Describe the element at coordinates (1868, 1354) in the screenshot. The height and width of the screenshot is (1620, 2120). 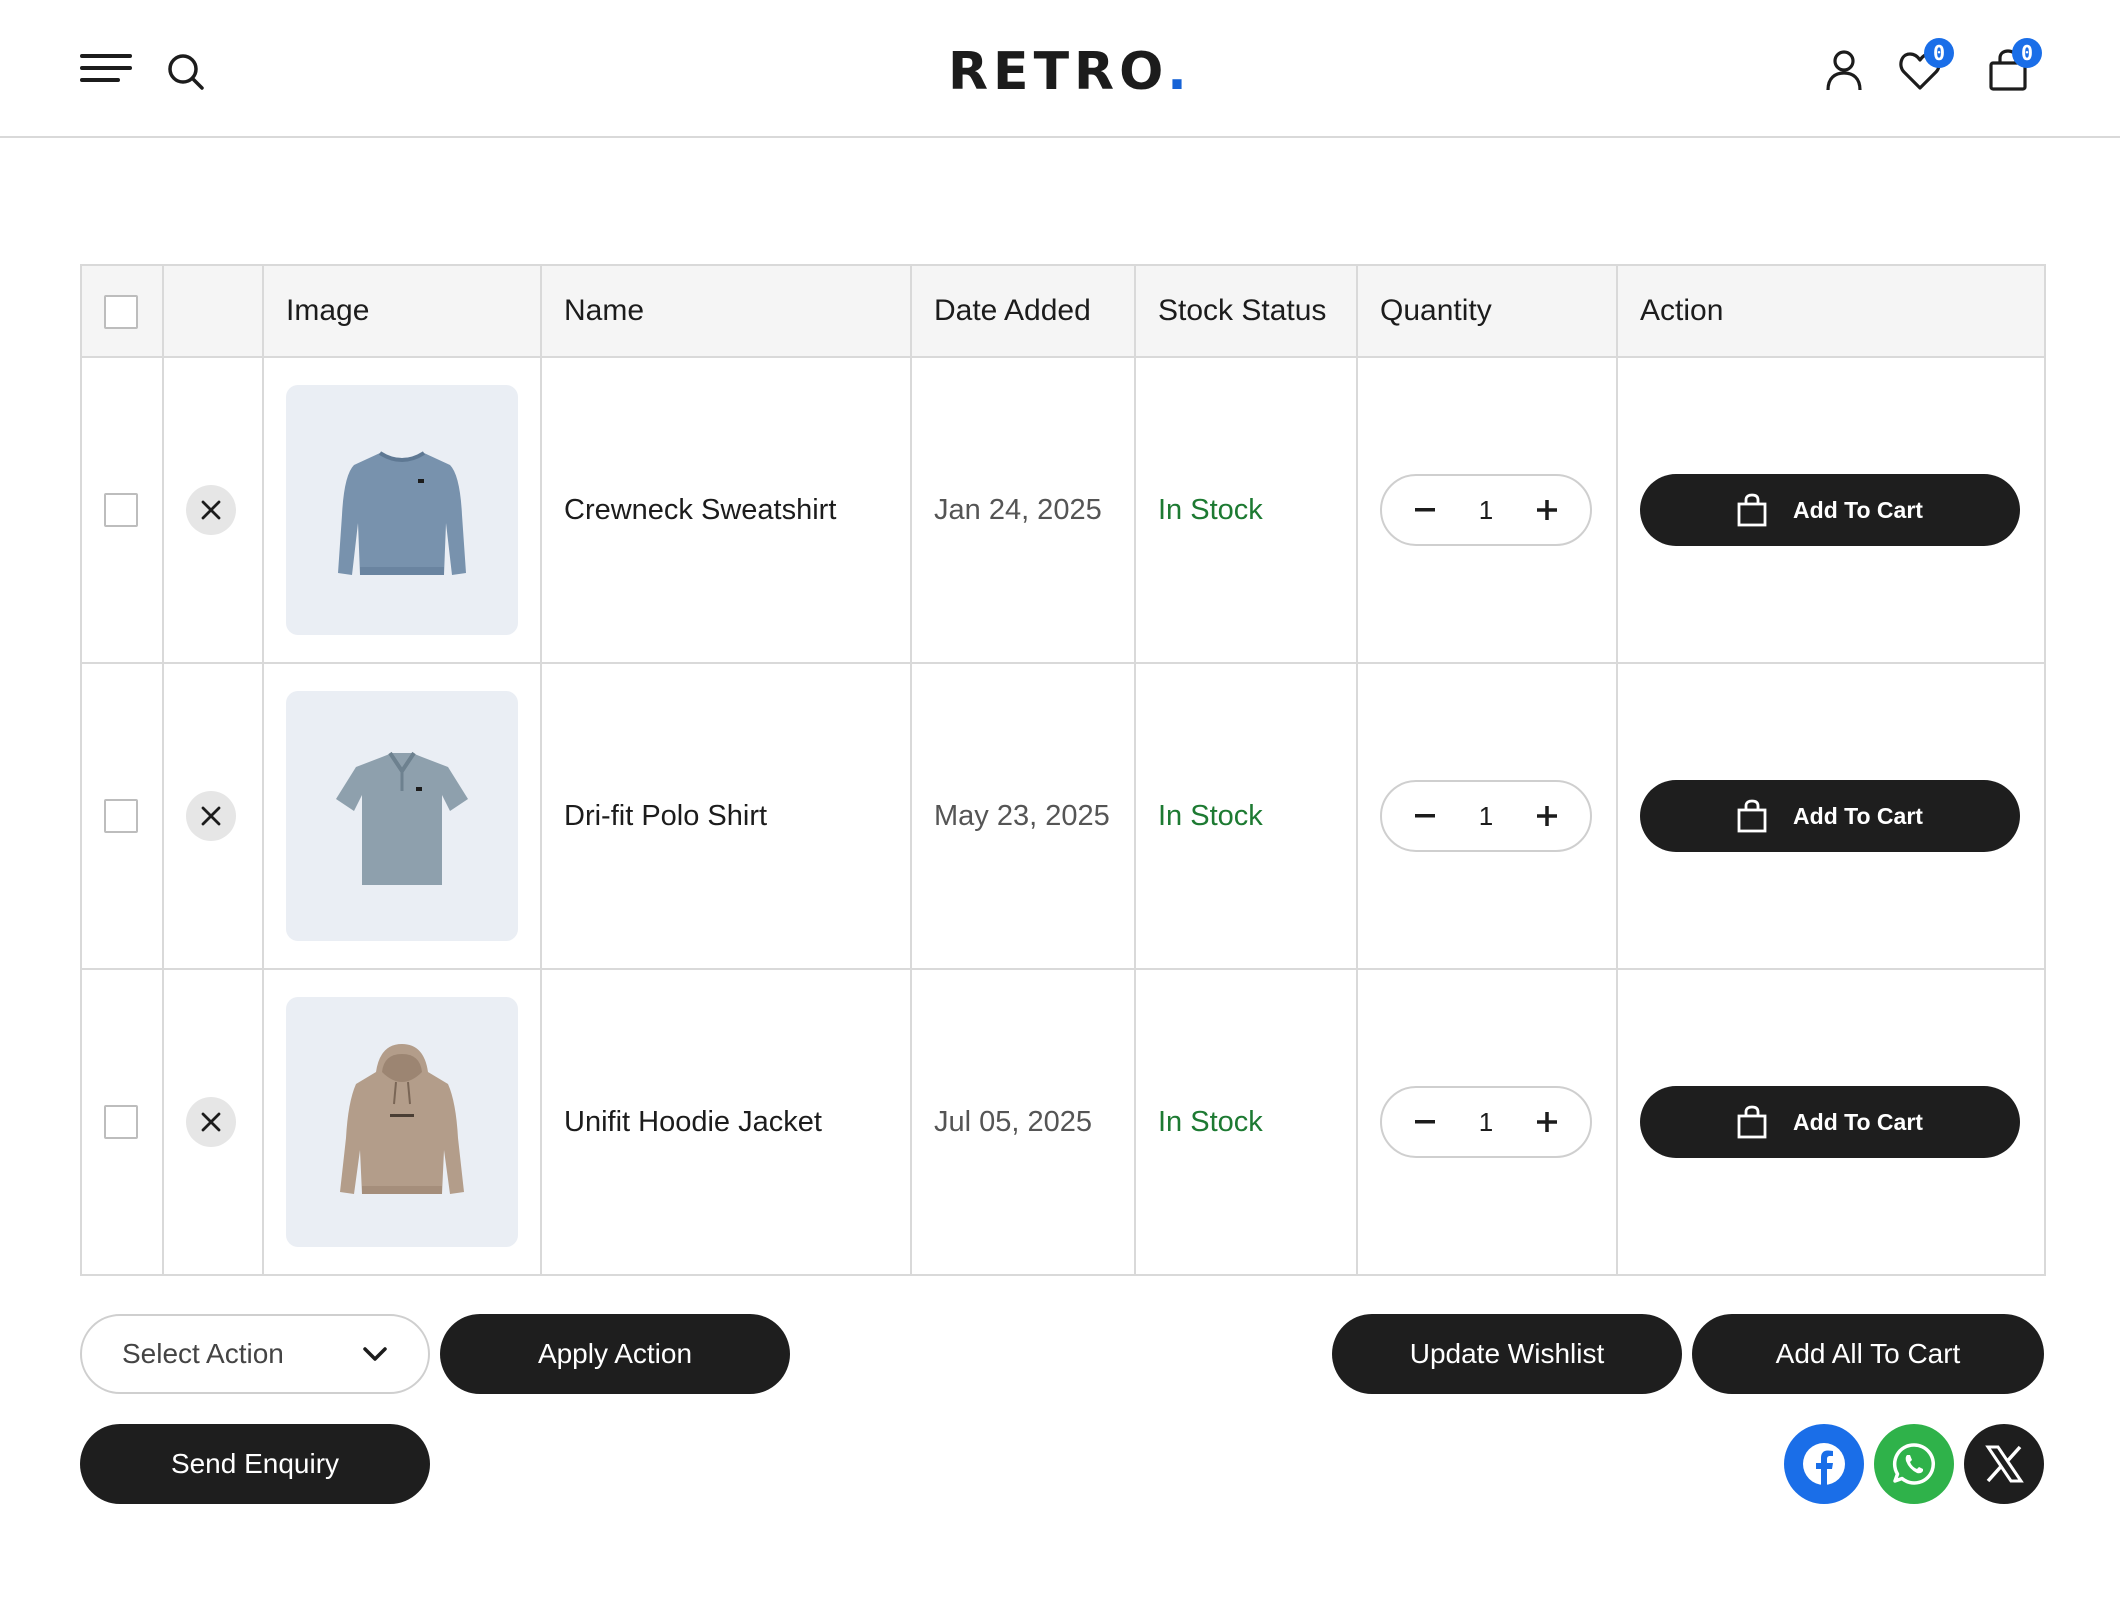
I see `add-all-to-cart-button: Add All To Cart` at that location.